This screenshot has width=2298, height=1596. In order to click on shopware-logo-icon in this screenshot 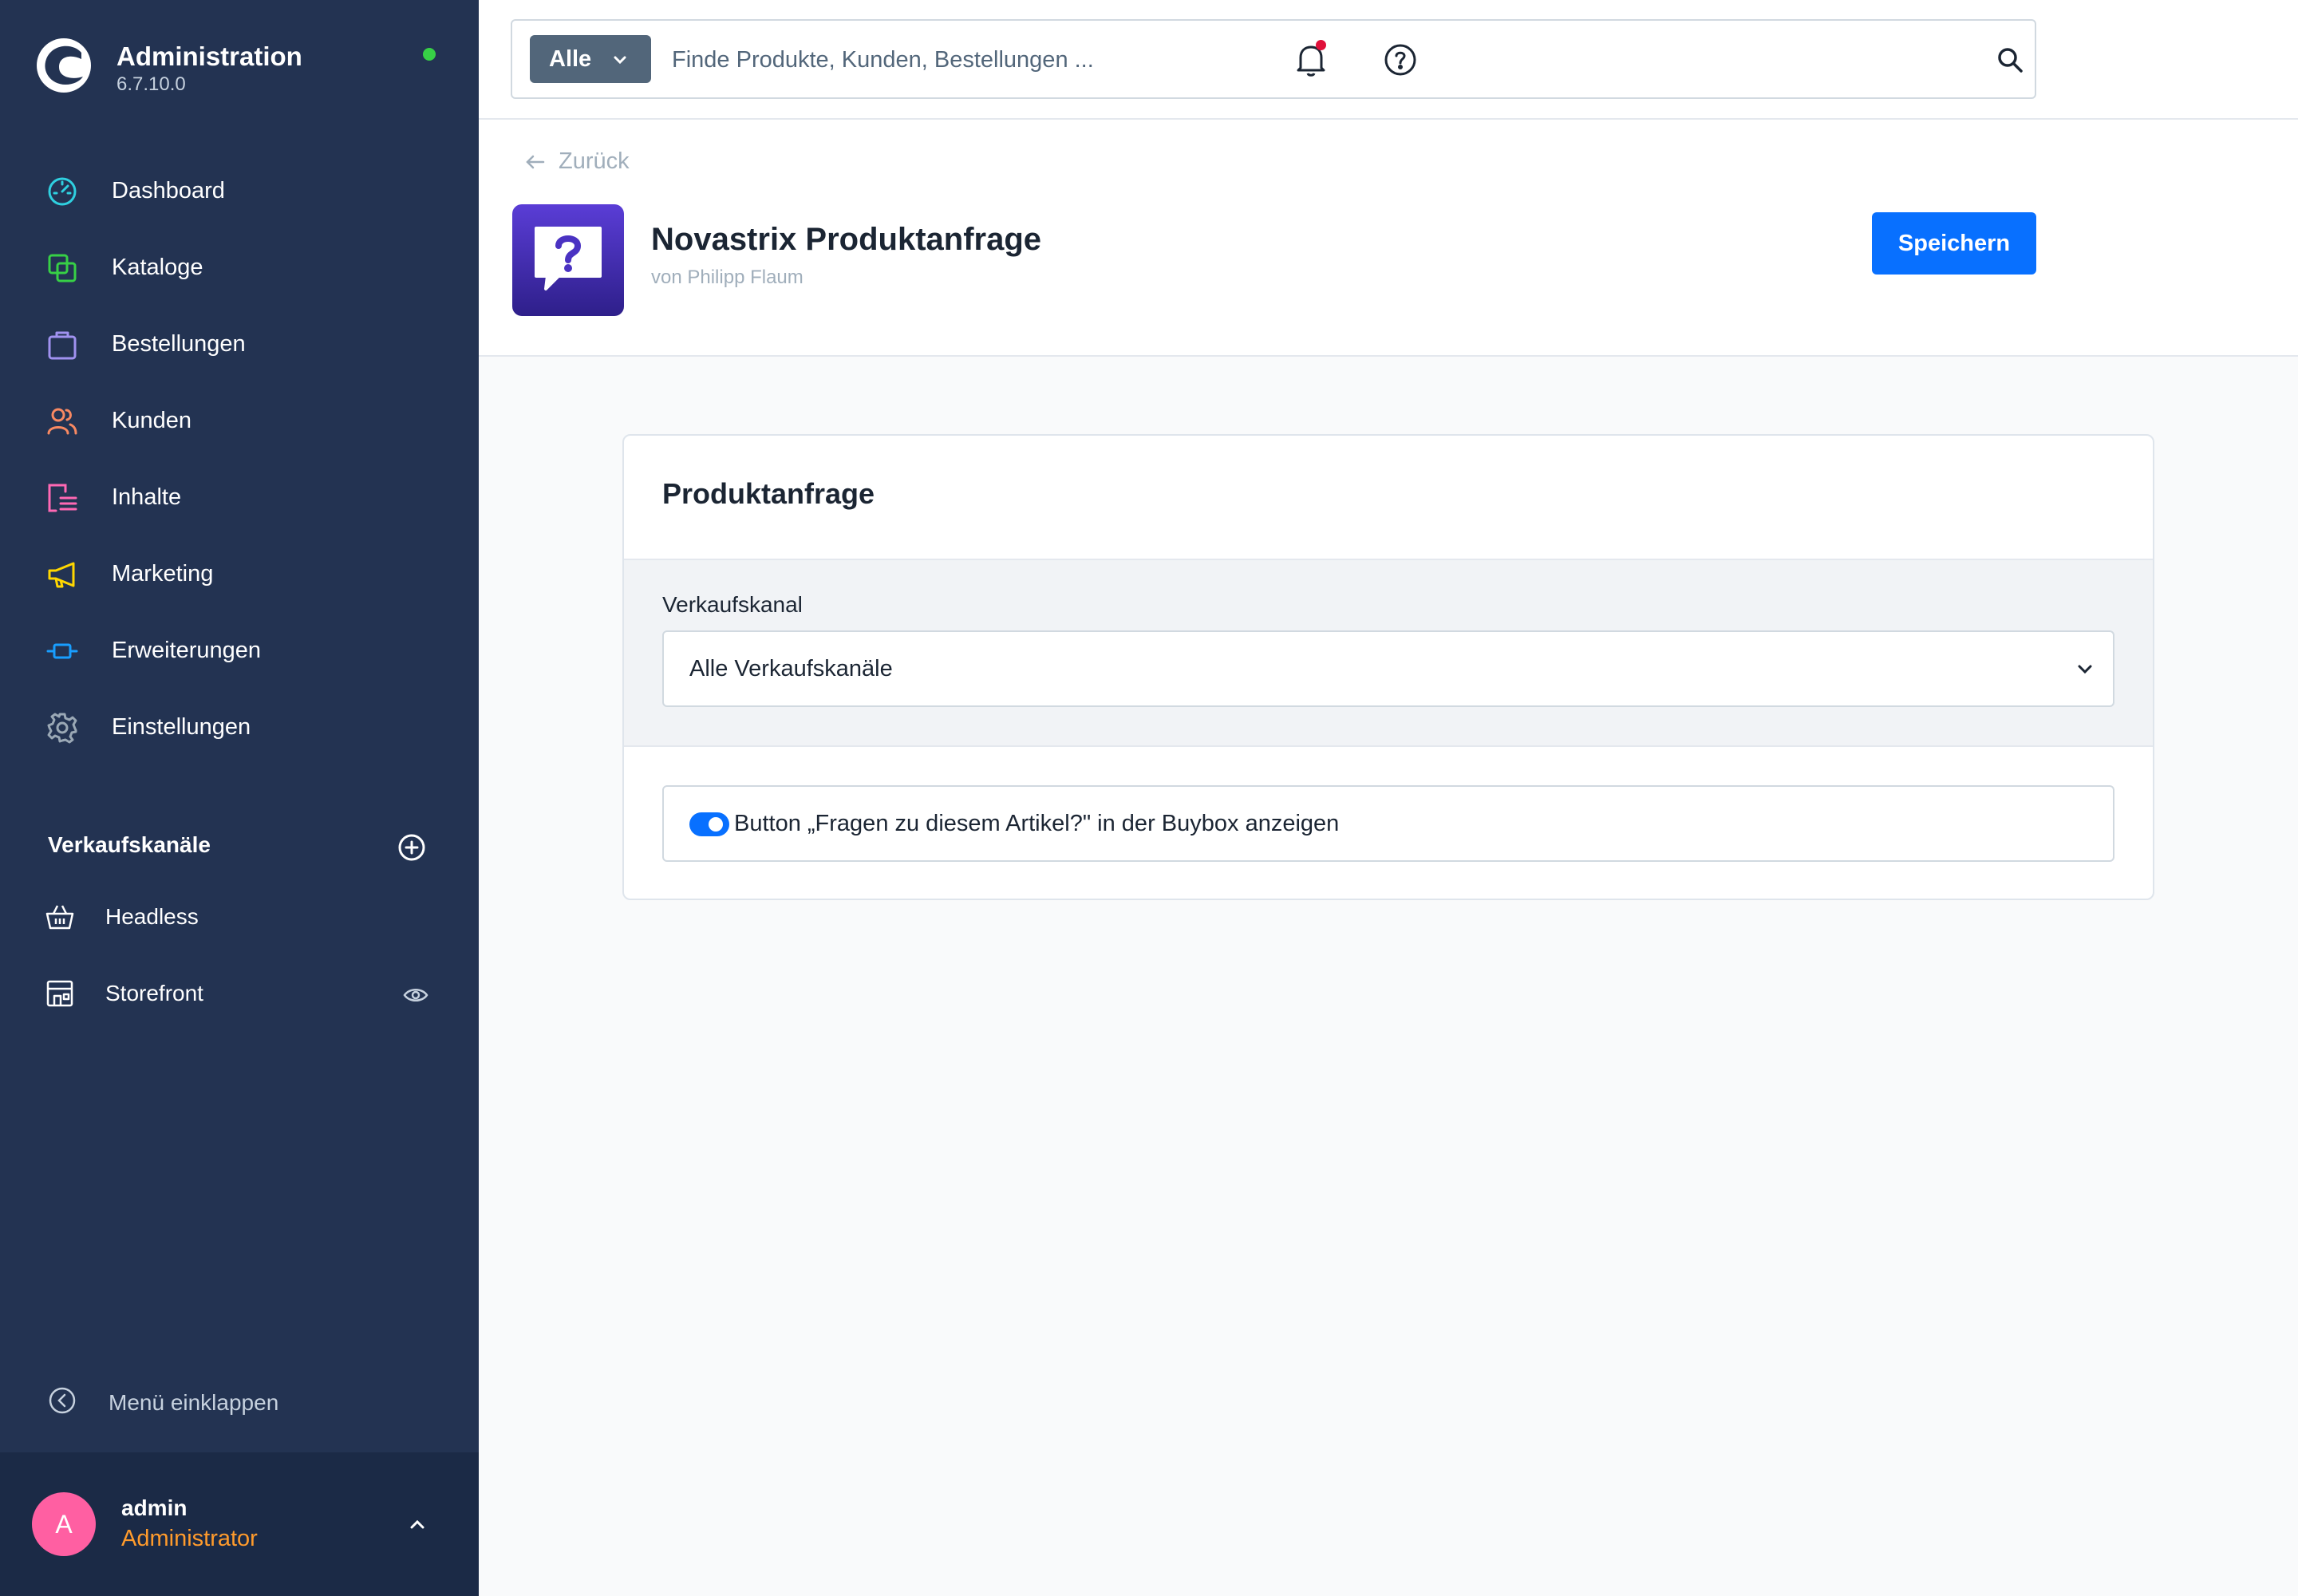, I will do `click(64, 65)`.